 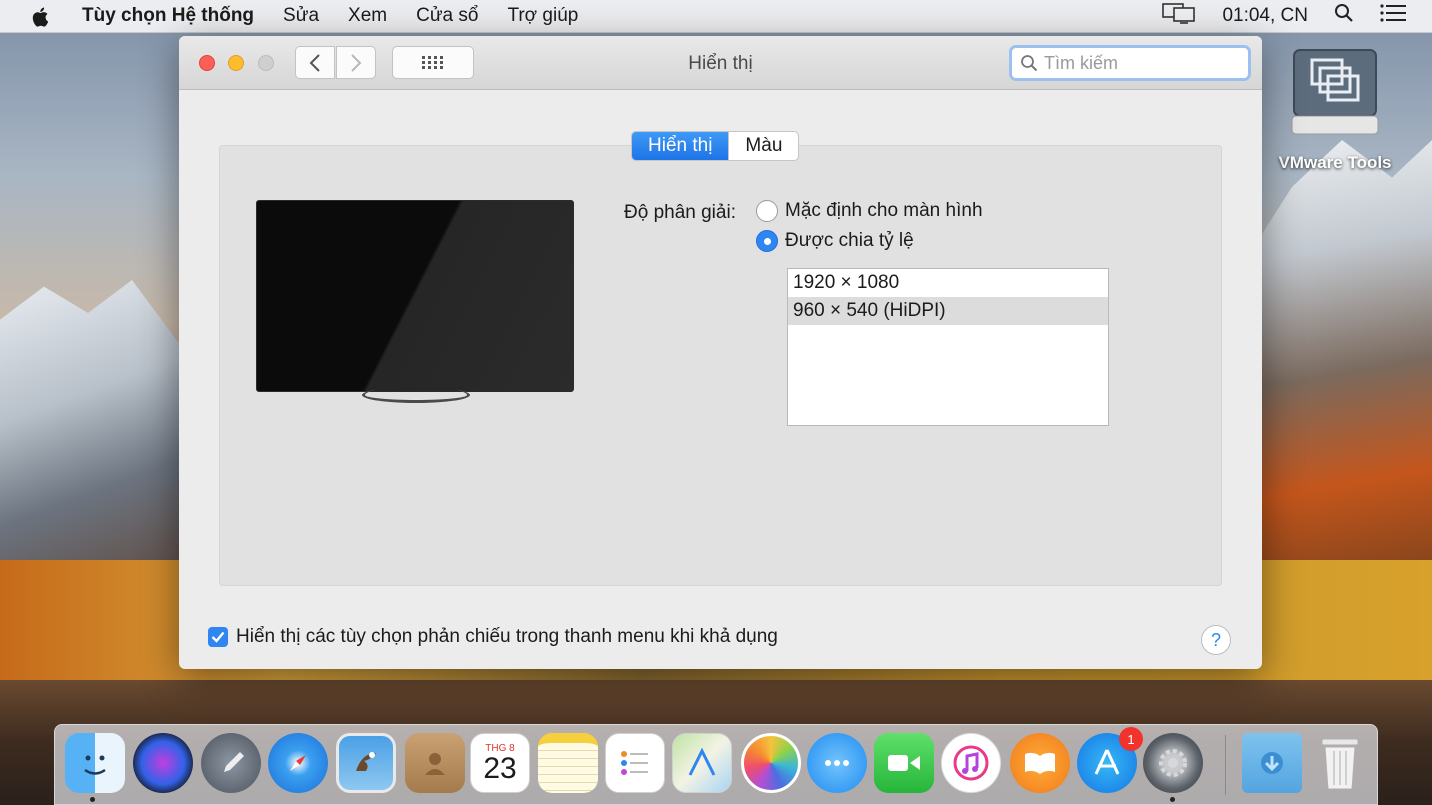 What do you see at coordinates (1130, 63) in the screenshot?
I see `search-field: Tìm kiếm` at bounding box center [1130, 63].